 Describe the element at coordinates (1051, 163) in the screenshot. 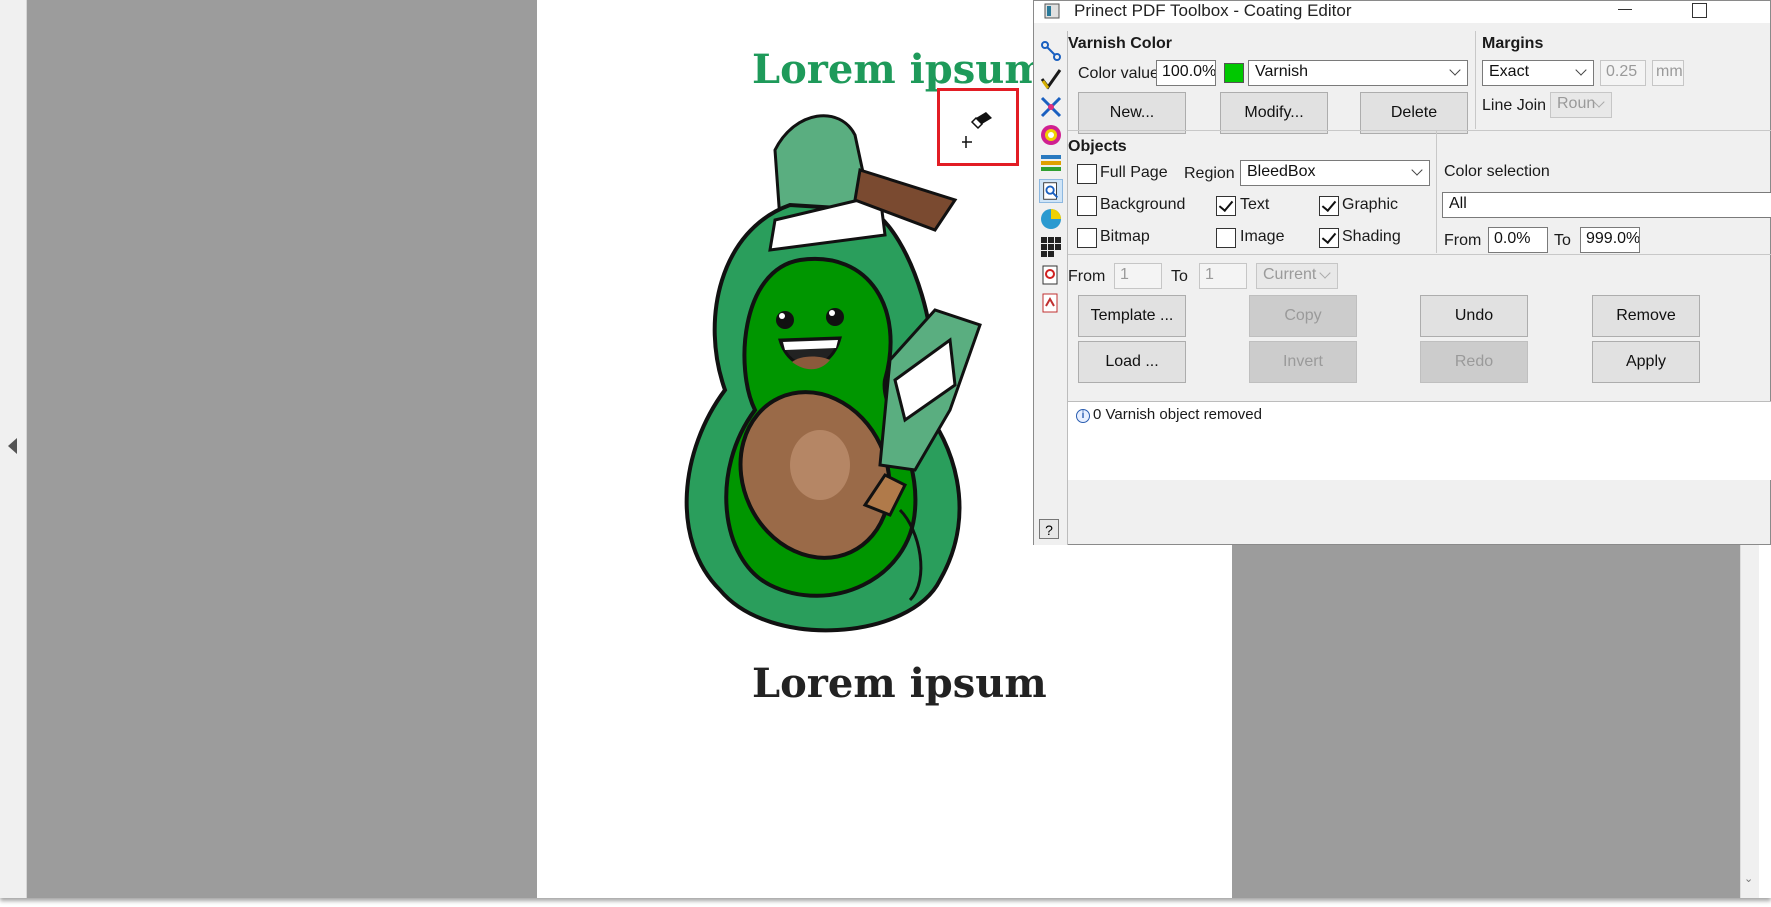

I see `layers-tool-icon` at that location.